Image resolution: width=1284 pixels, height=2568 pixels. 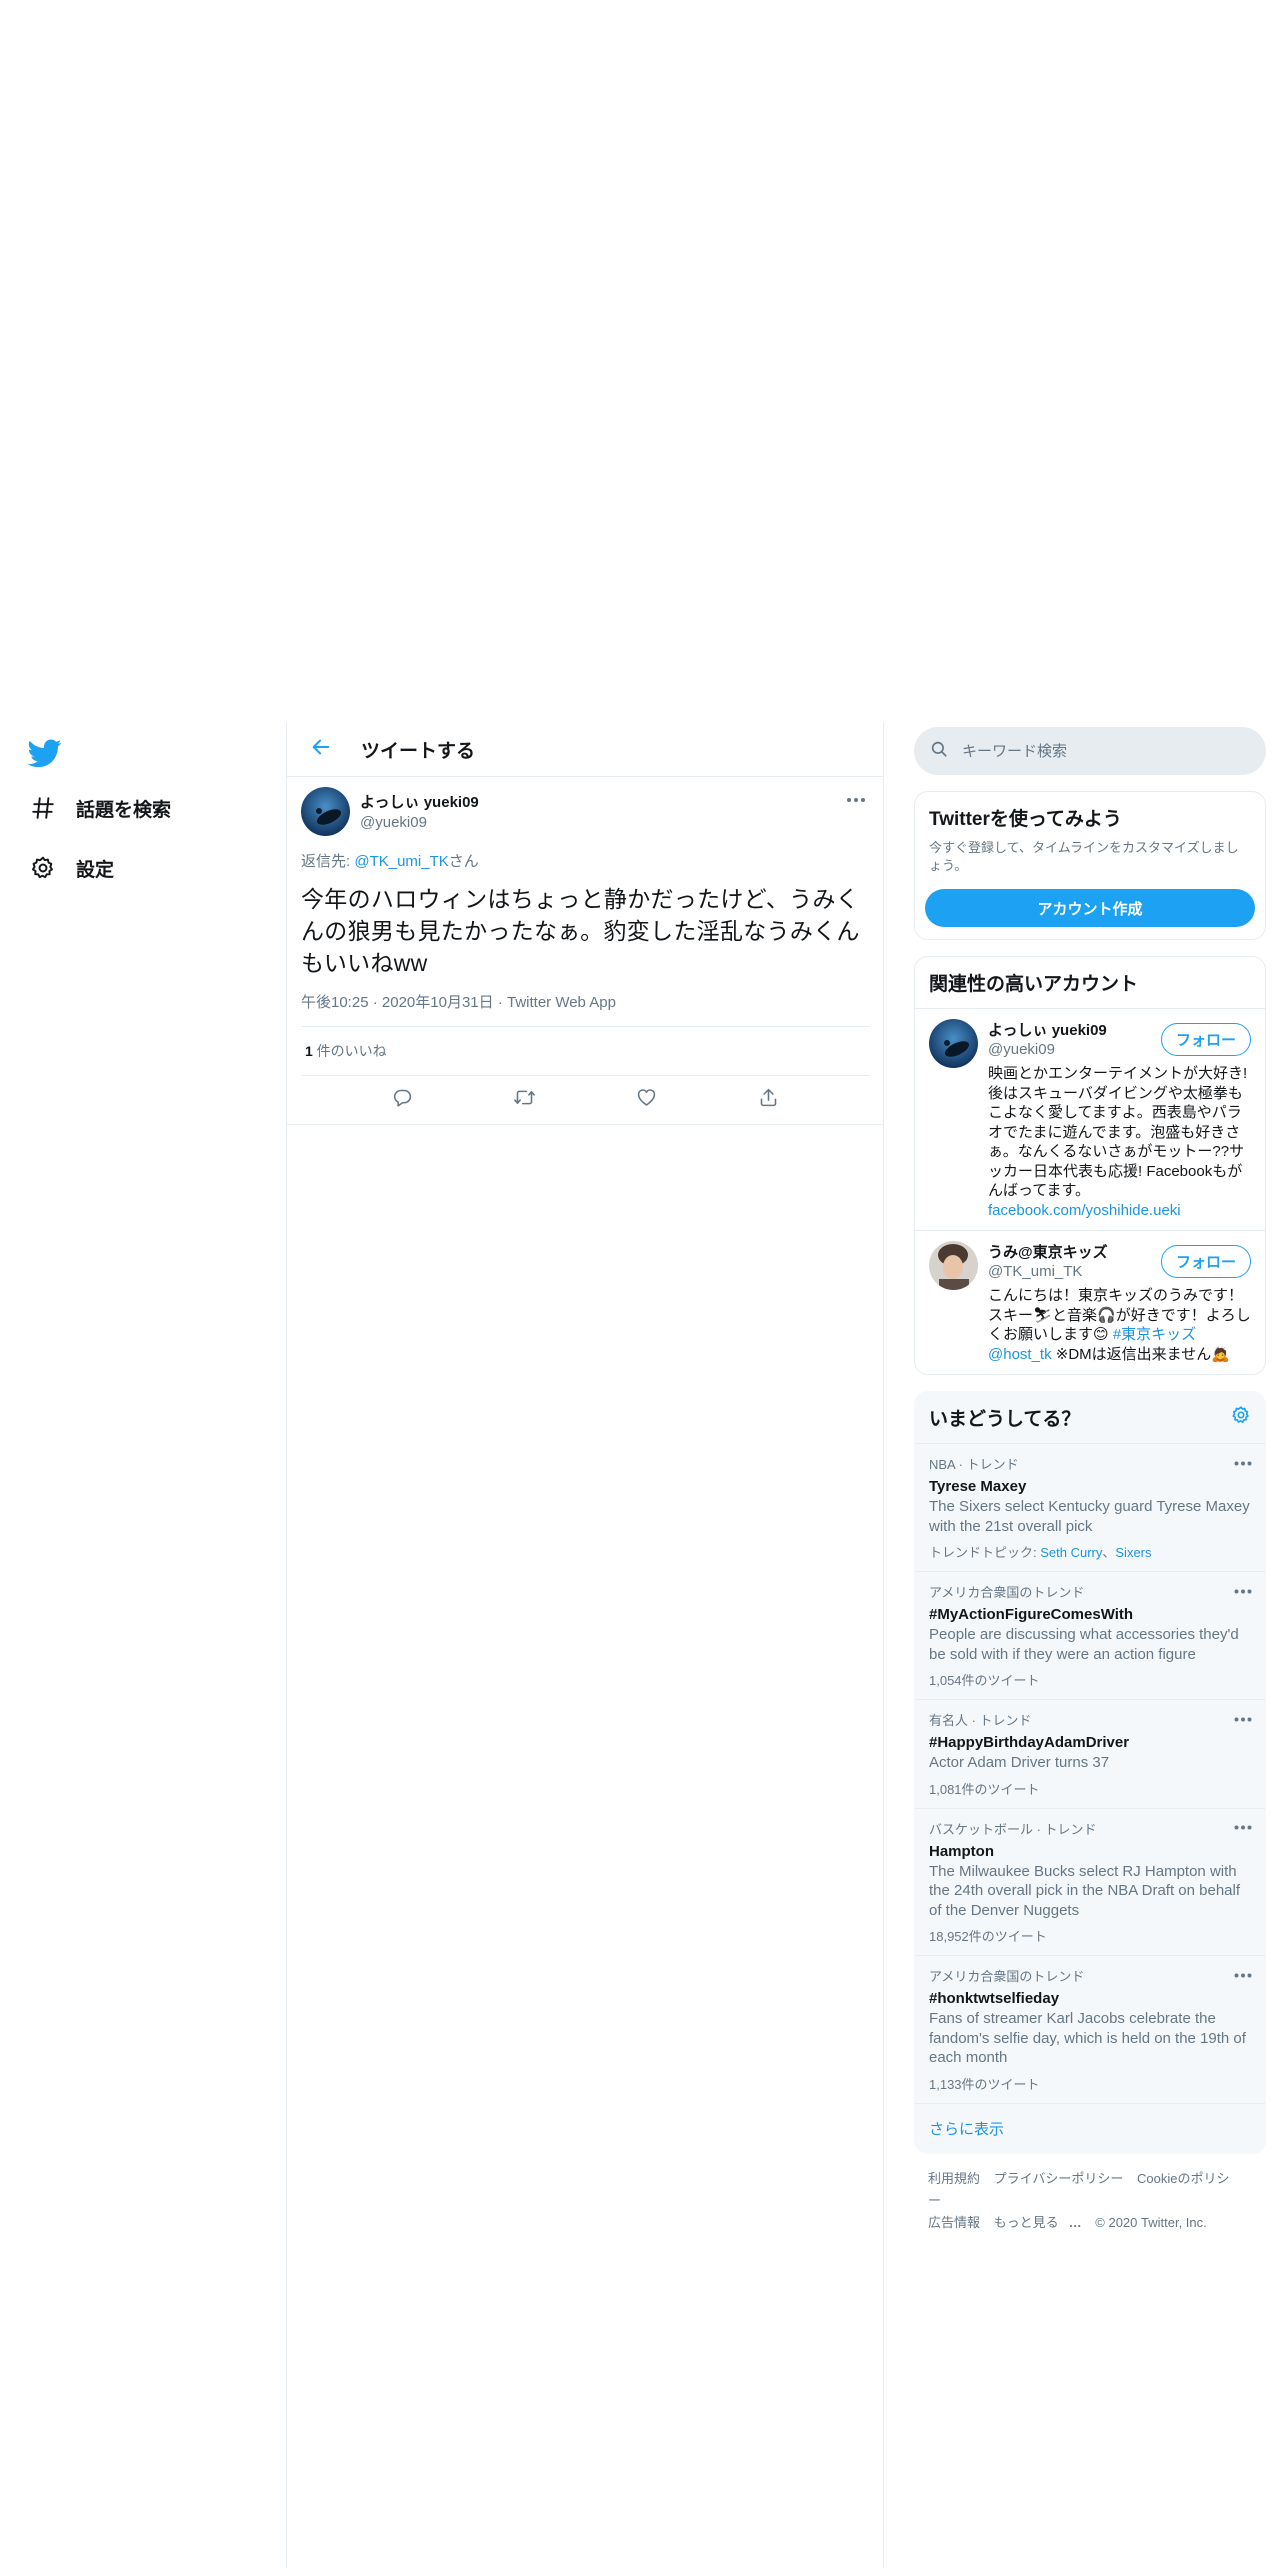 What do you see at coordinates (1071, 1552) in the screenshot?
I see `trend-topic-link: Seth Curry` at bounding box center [1071, 1552].